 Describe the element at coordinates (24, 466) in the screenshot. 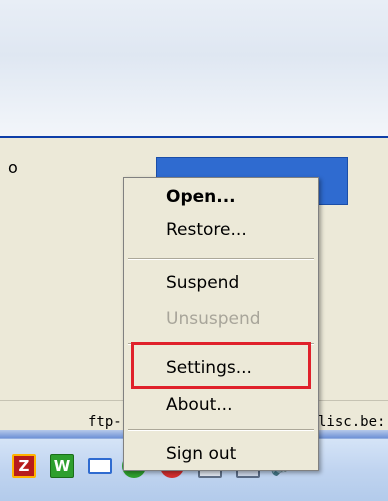

I see `filezilla-icon: Z` at that location.